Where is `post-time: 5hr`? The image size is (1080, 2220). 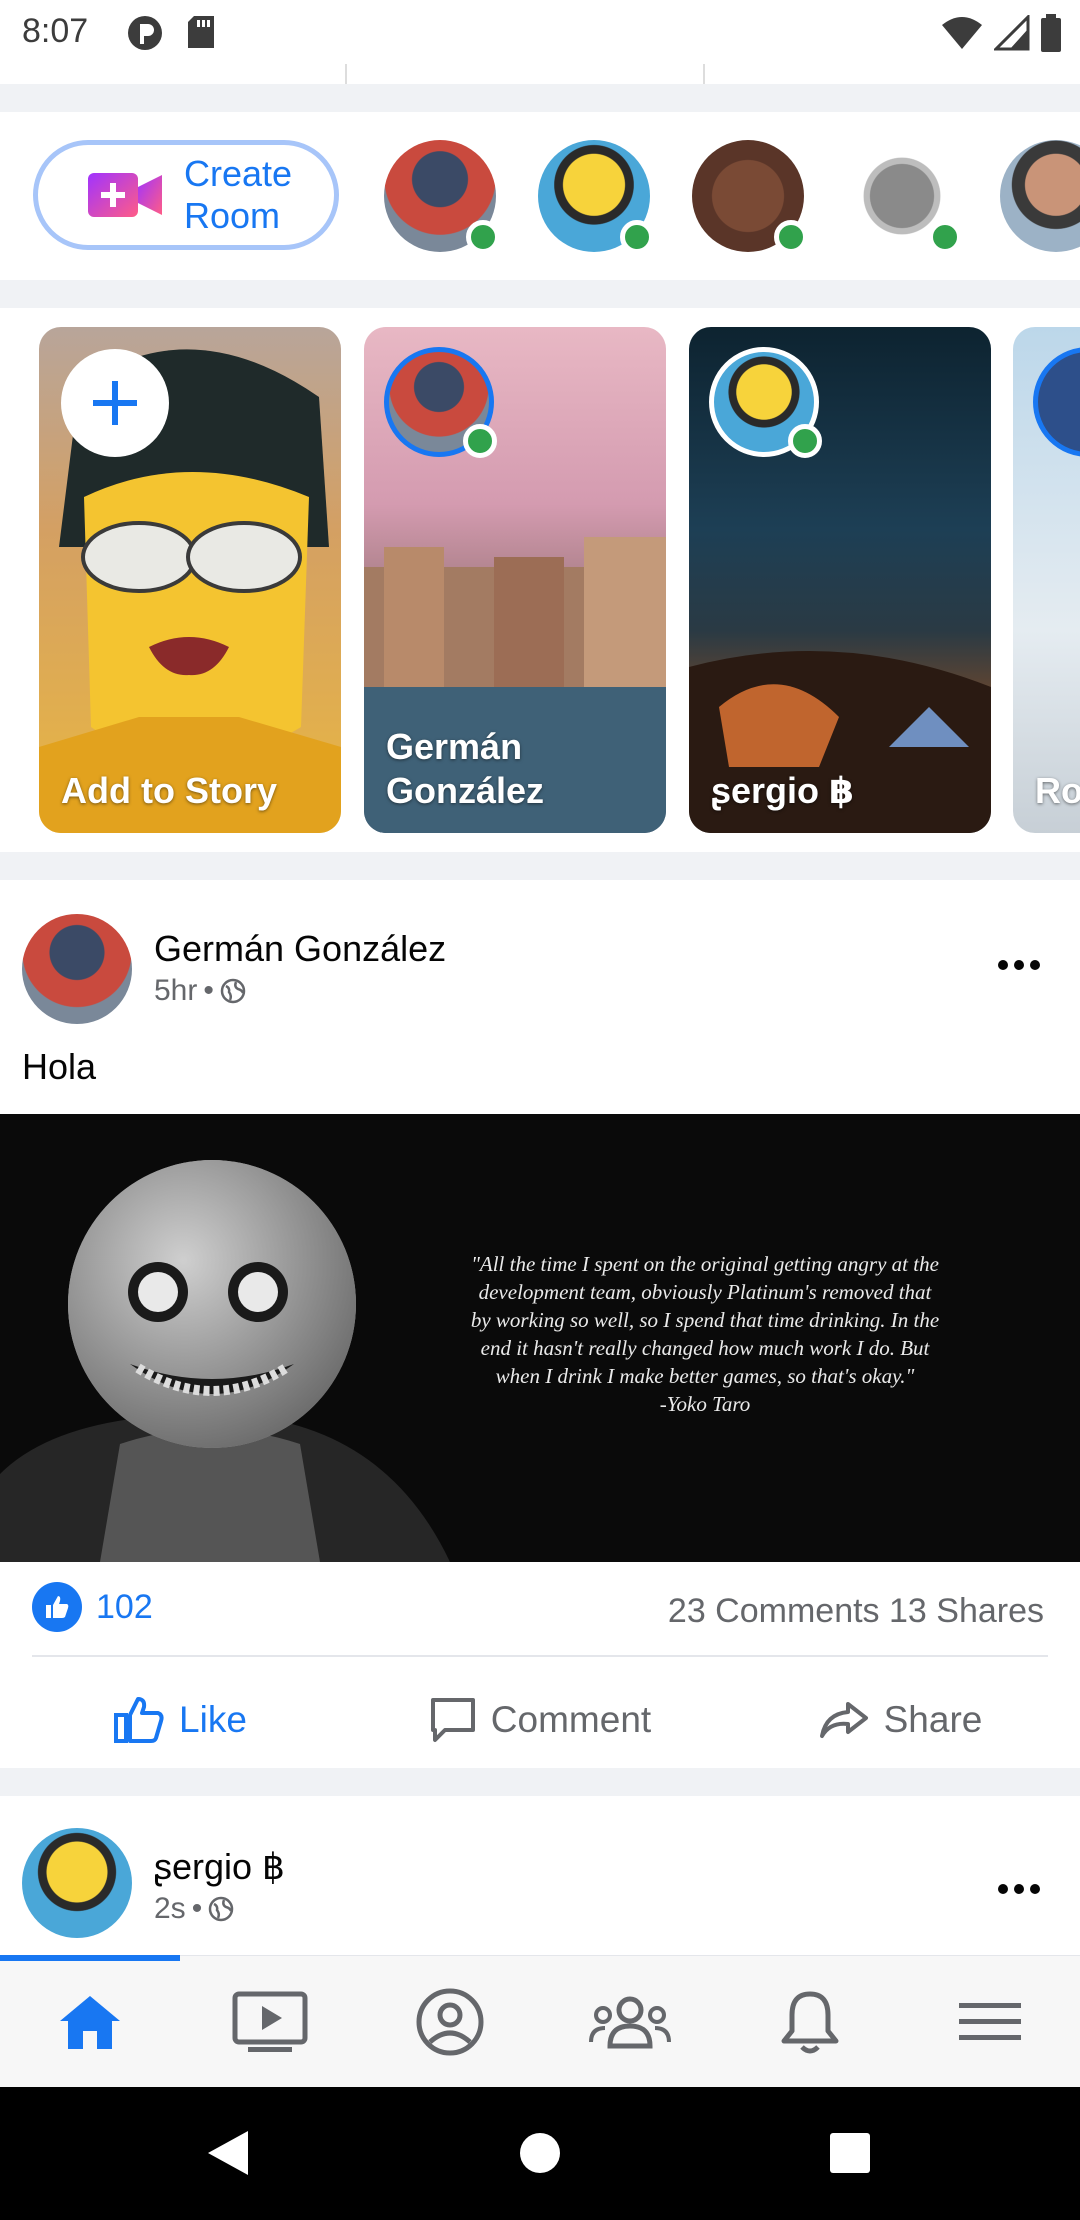
post-time: 5hr is located at coordinates (175, 991).